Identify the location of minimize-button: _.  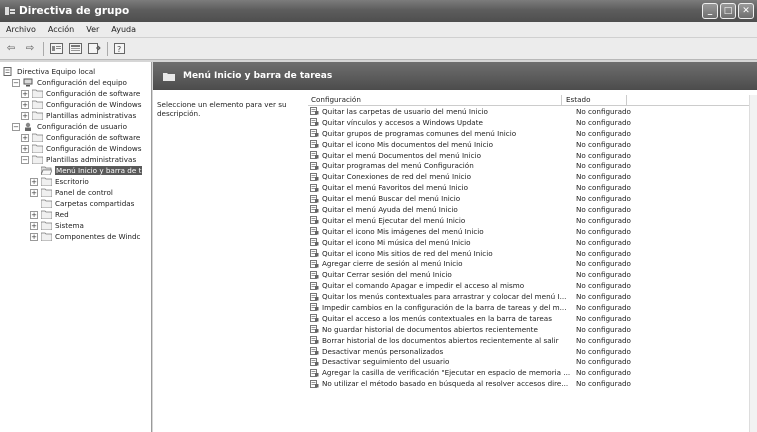
(710, 11).